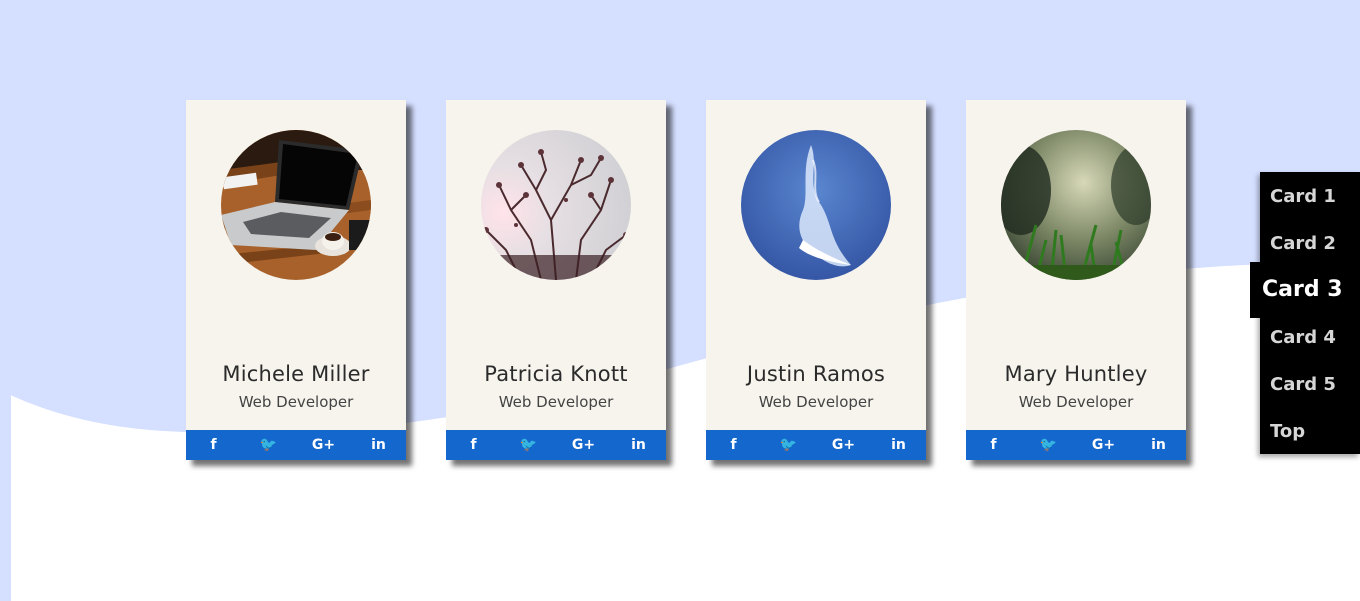 The image size is (1360, 601). I want to click on profile-name: Michele Miller, so click(296, 374).